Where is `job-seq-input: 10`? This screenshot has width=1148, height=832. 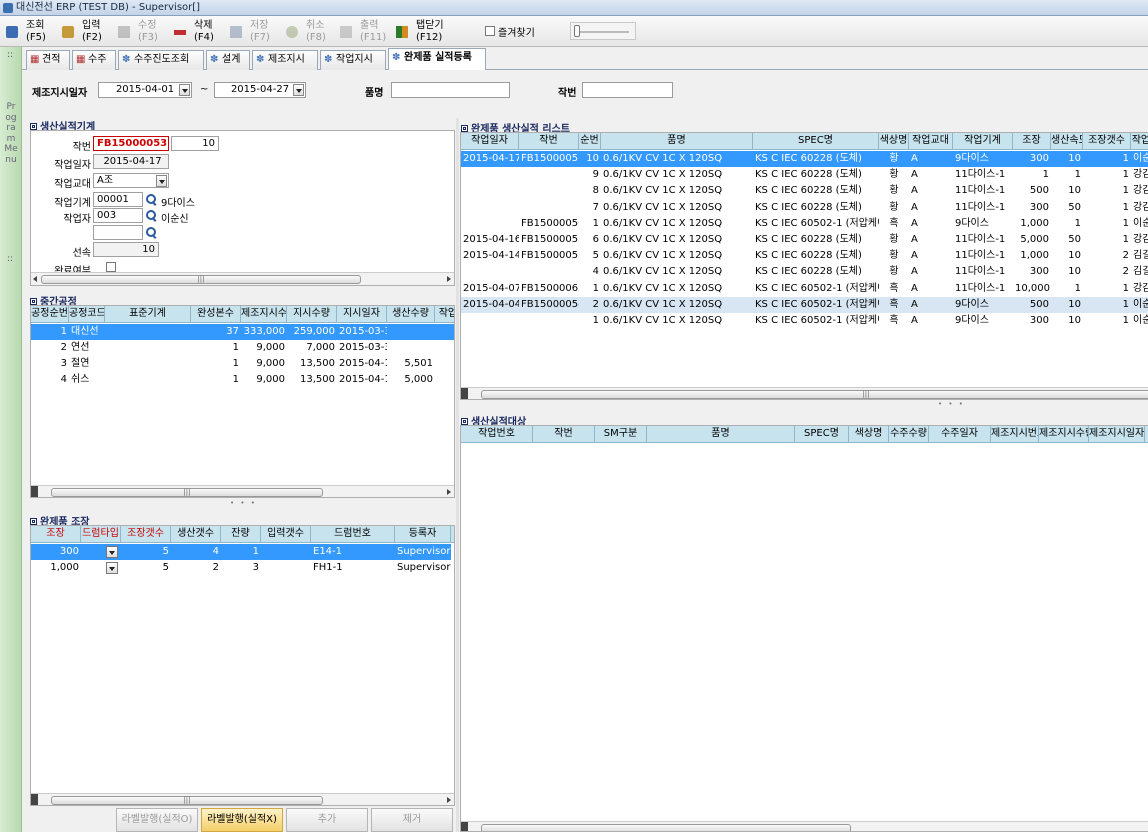 job-seq-input: 10 is located at coordinates (195, 143).